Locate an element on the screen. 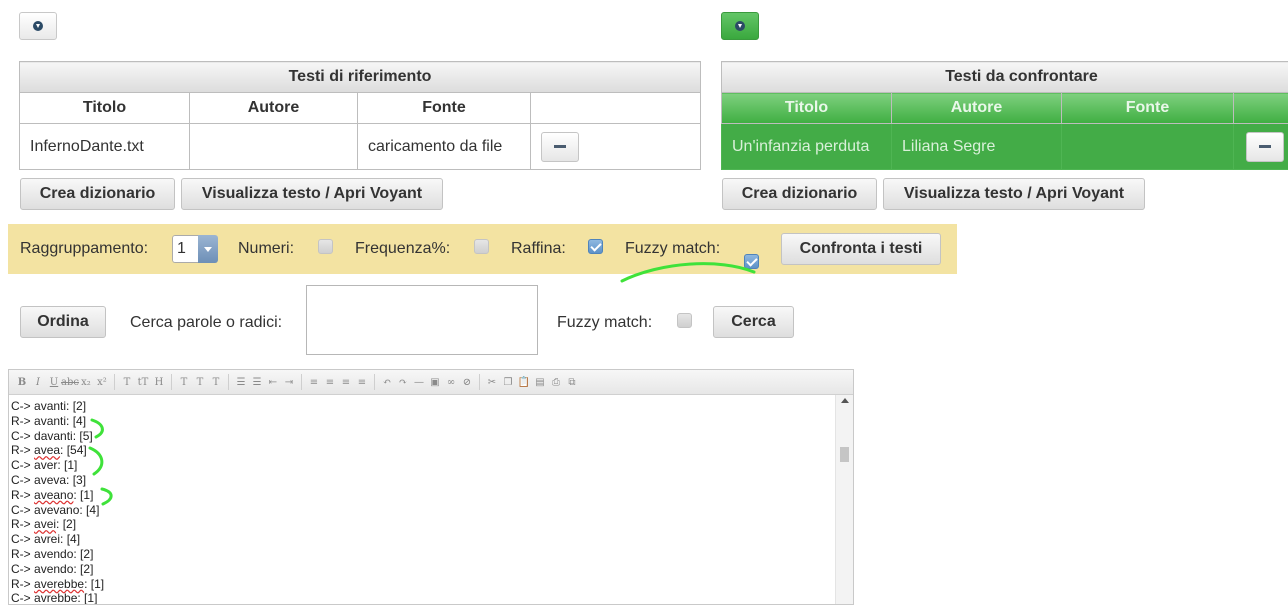  numeri-label: Numeri: is located at coordinates (266, 248).